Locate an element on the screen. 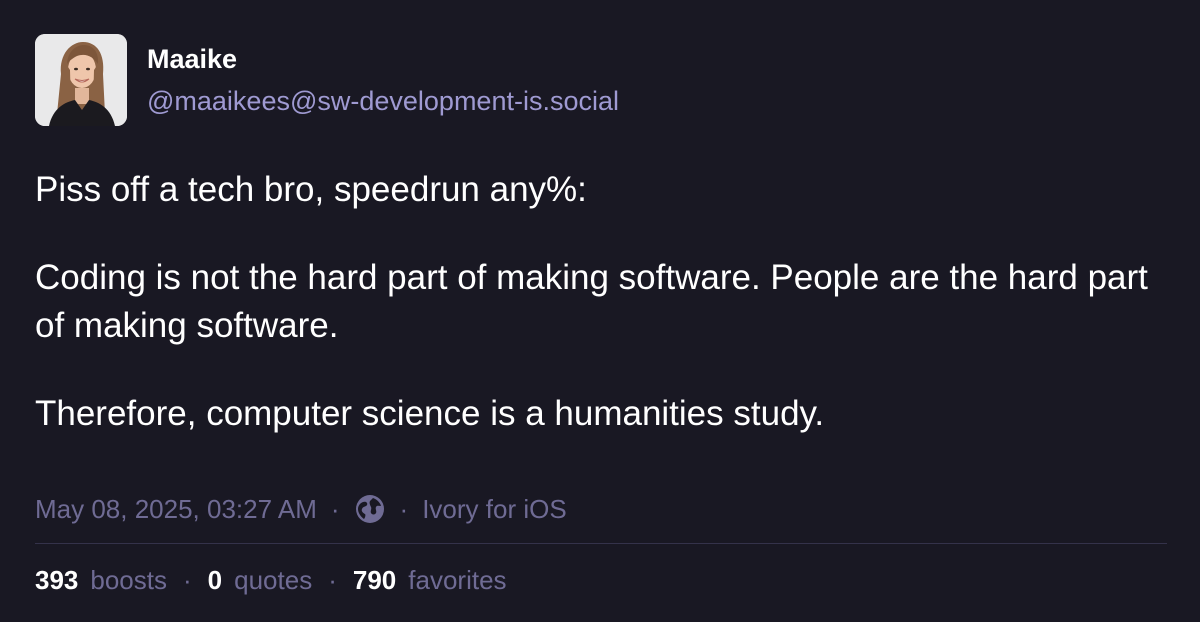 The width and height of the screenshot is (1200, 622). boosts-count: 393 is located at coordinates (56, 580).